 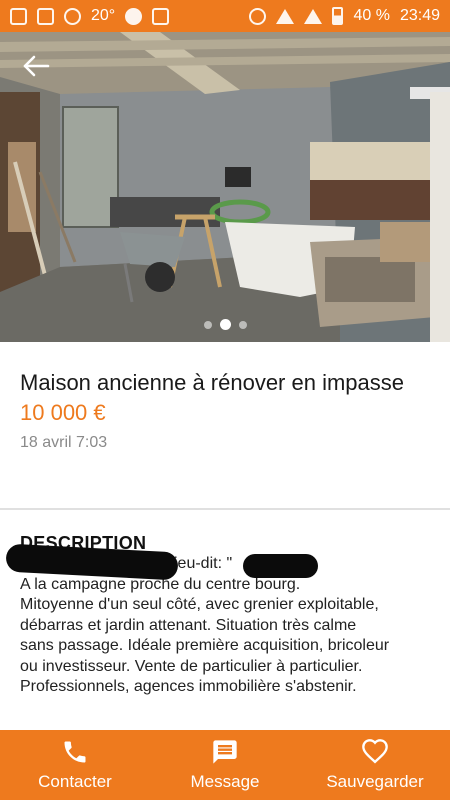 I want to click on contact-label: Contacter, so click(x=75, y=781).